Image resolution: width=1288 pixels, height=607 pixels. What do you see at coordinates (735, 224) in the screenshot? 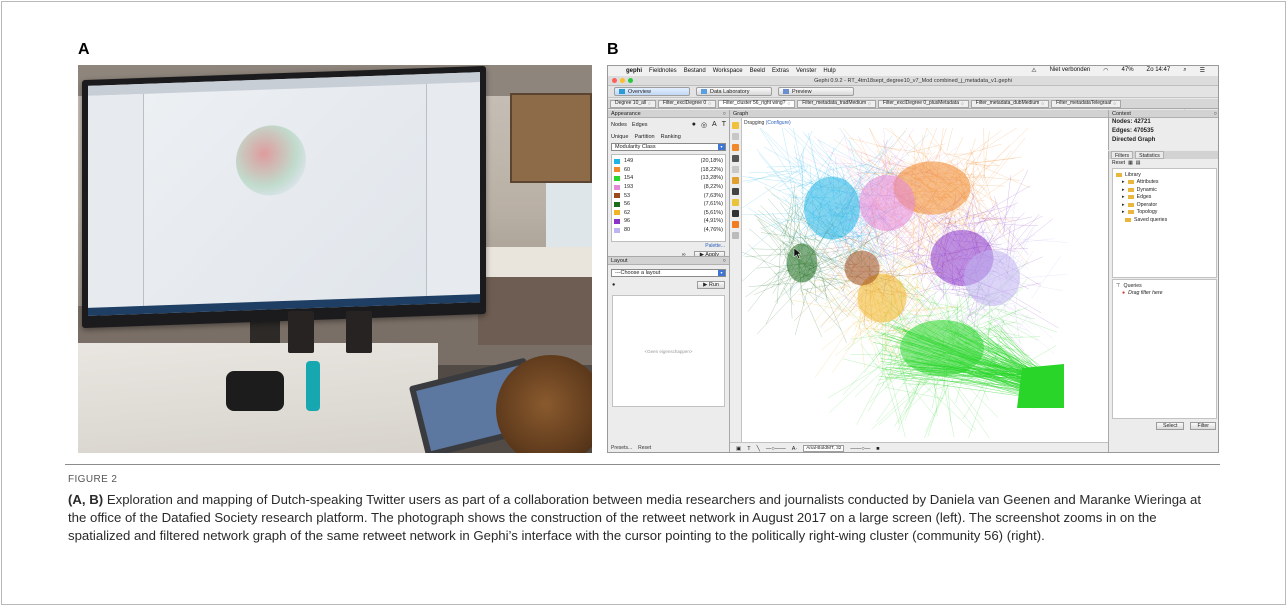
I see `heatmap-tool-icon` at bounding box center [735, 224].